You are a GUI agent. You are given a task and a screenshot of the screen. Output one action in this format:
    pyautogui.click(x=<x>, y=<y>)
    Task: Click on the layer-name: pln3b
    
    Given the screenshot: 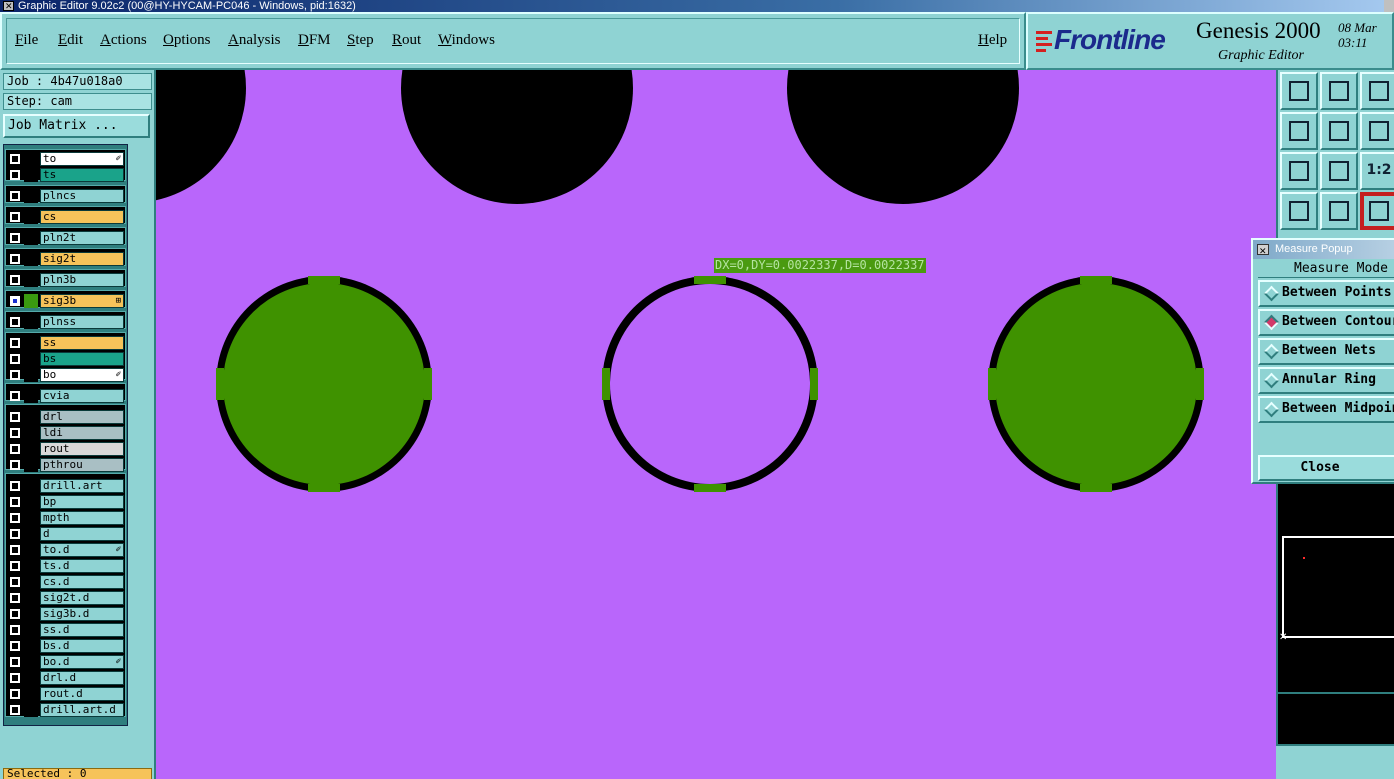 What is the action you would take?
    pyautogui.click(x=82, y=280)
    